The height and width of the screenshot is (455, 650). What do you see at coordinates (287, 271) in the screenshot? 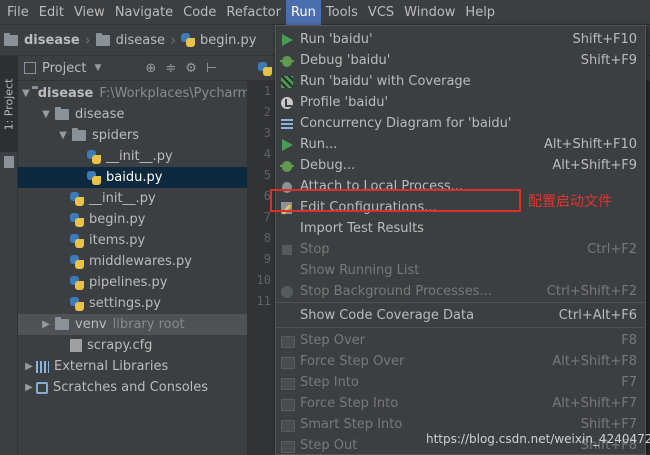
I see `empty-icon` at bounding box center [287, 271].